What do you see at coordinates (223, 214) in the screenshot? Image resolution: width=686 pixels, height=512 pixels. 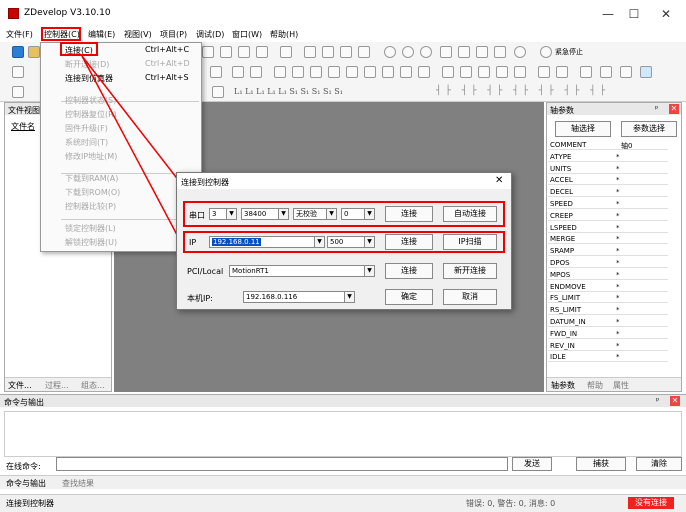 I see `serial-port-select: 3 ▼` at bounding box center [223, 214].